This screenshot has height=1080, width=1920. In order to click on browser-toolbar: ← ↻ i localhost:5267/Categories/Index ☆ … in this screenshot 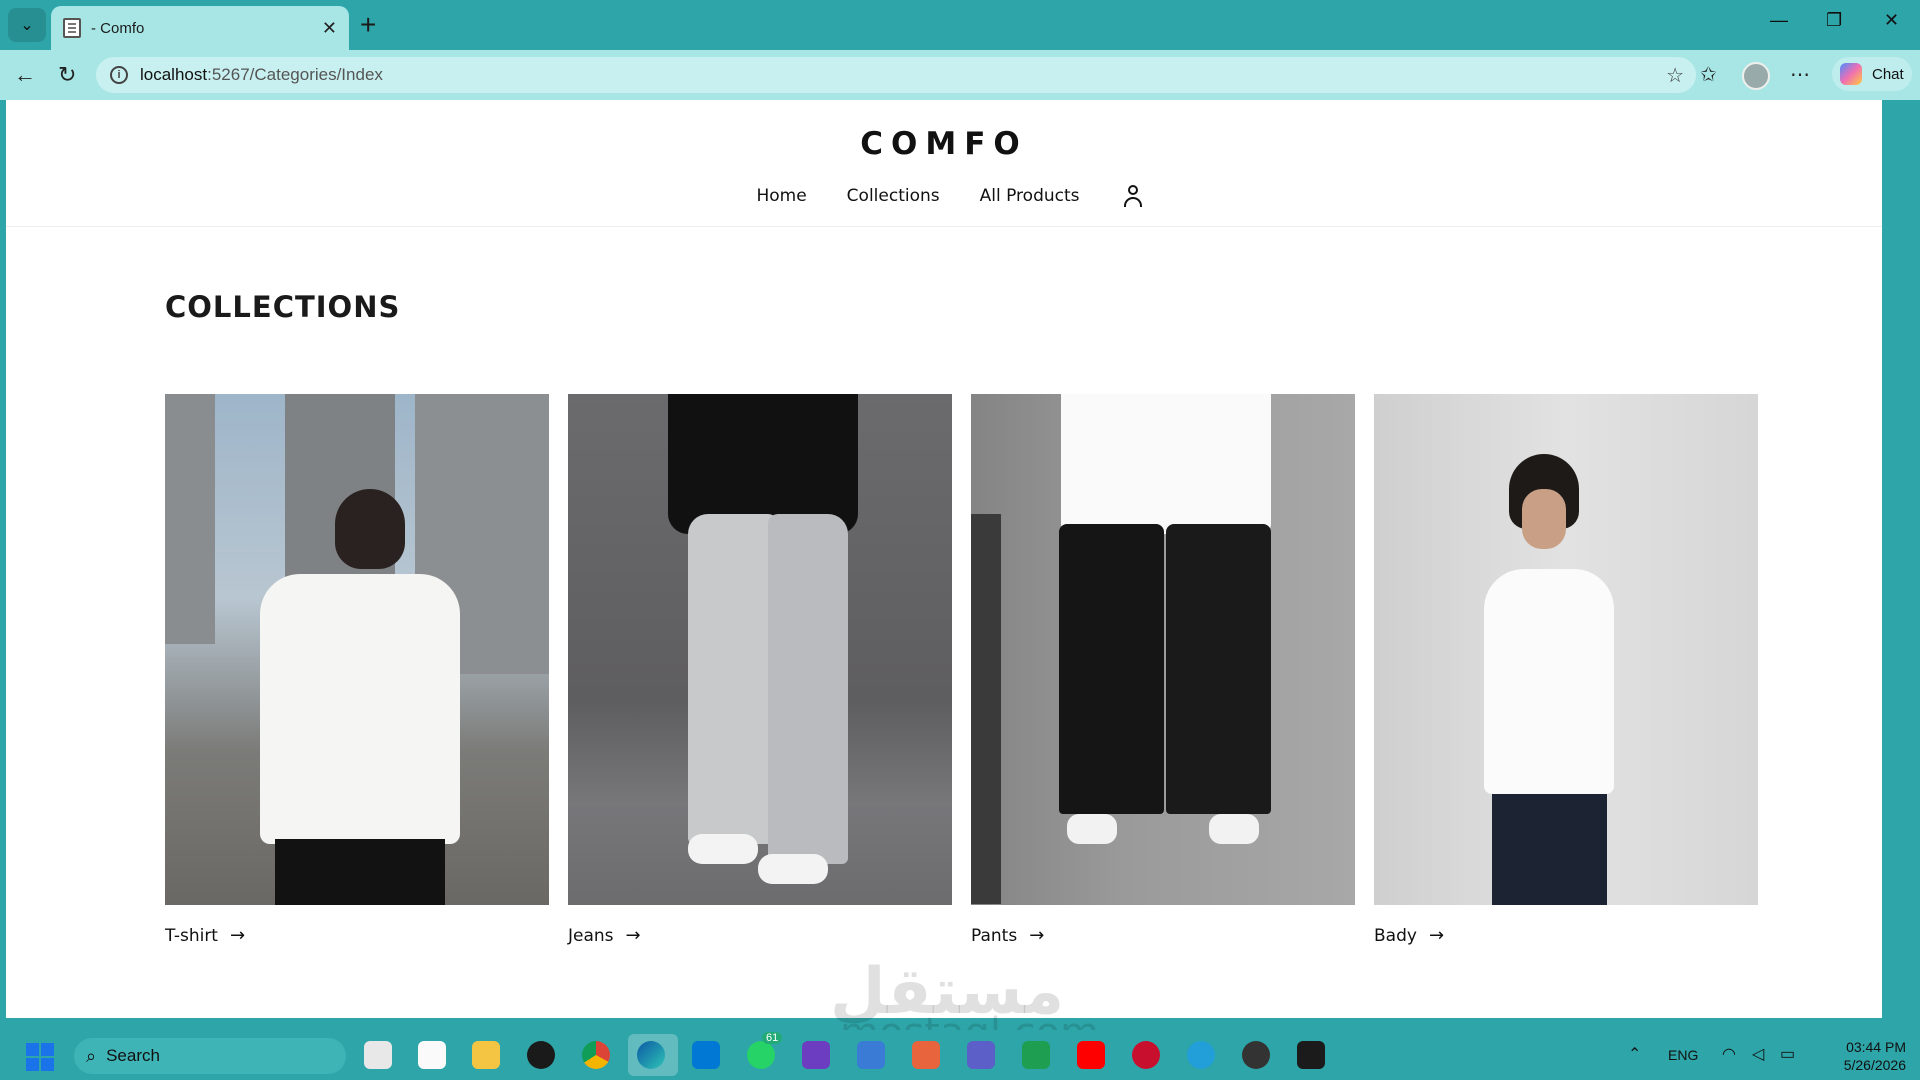, I will do `click(960, 75)`.